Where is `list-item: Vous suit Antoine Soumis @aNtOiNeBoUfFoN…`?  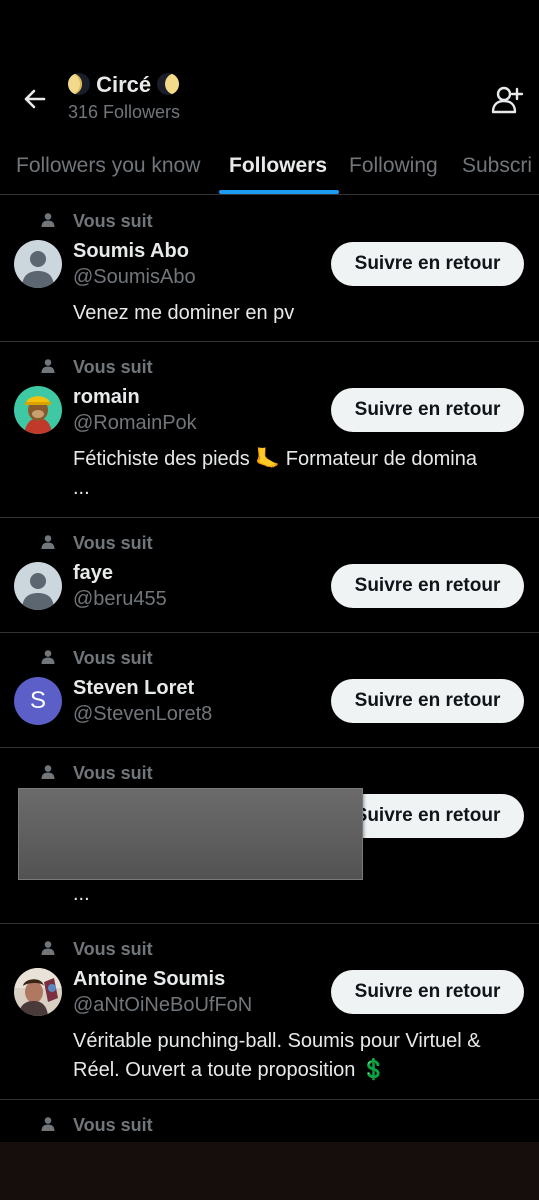 list-item: Vous suit Antoine Soumis @aNtOiNeBoUfFoN… is located at coordinates (269, 1011).